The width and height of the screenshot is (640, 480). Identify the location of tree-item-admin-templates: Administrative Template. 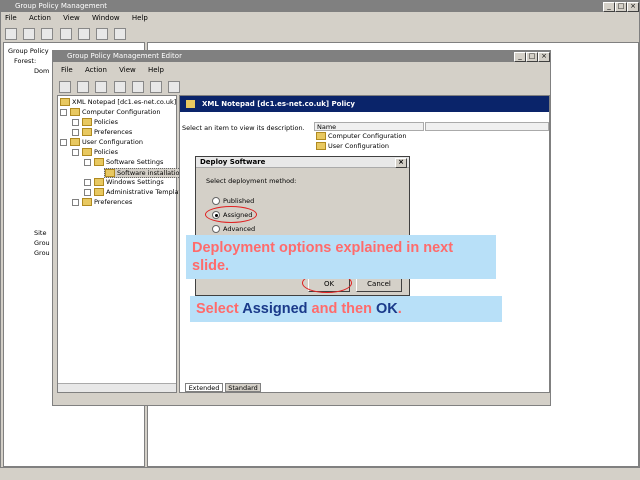
(134, 192).